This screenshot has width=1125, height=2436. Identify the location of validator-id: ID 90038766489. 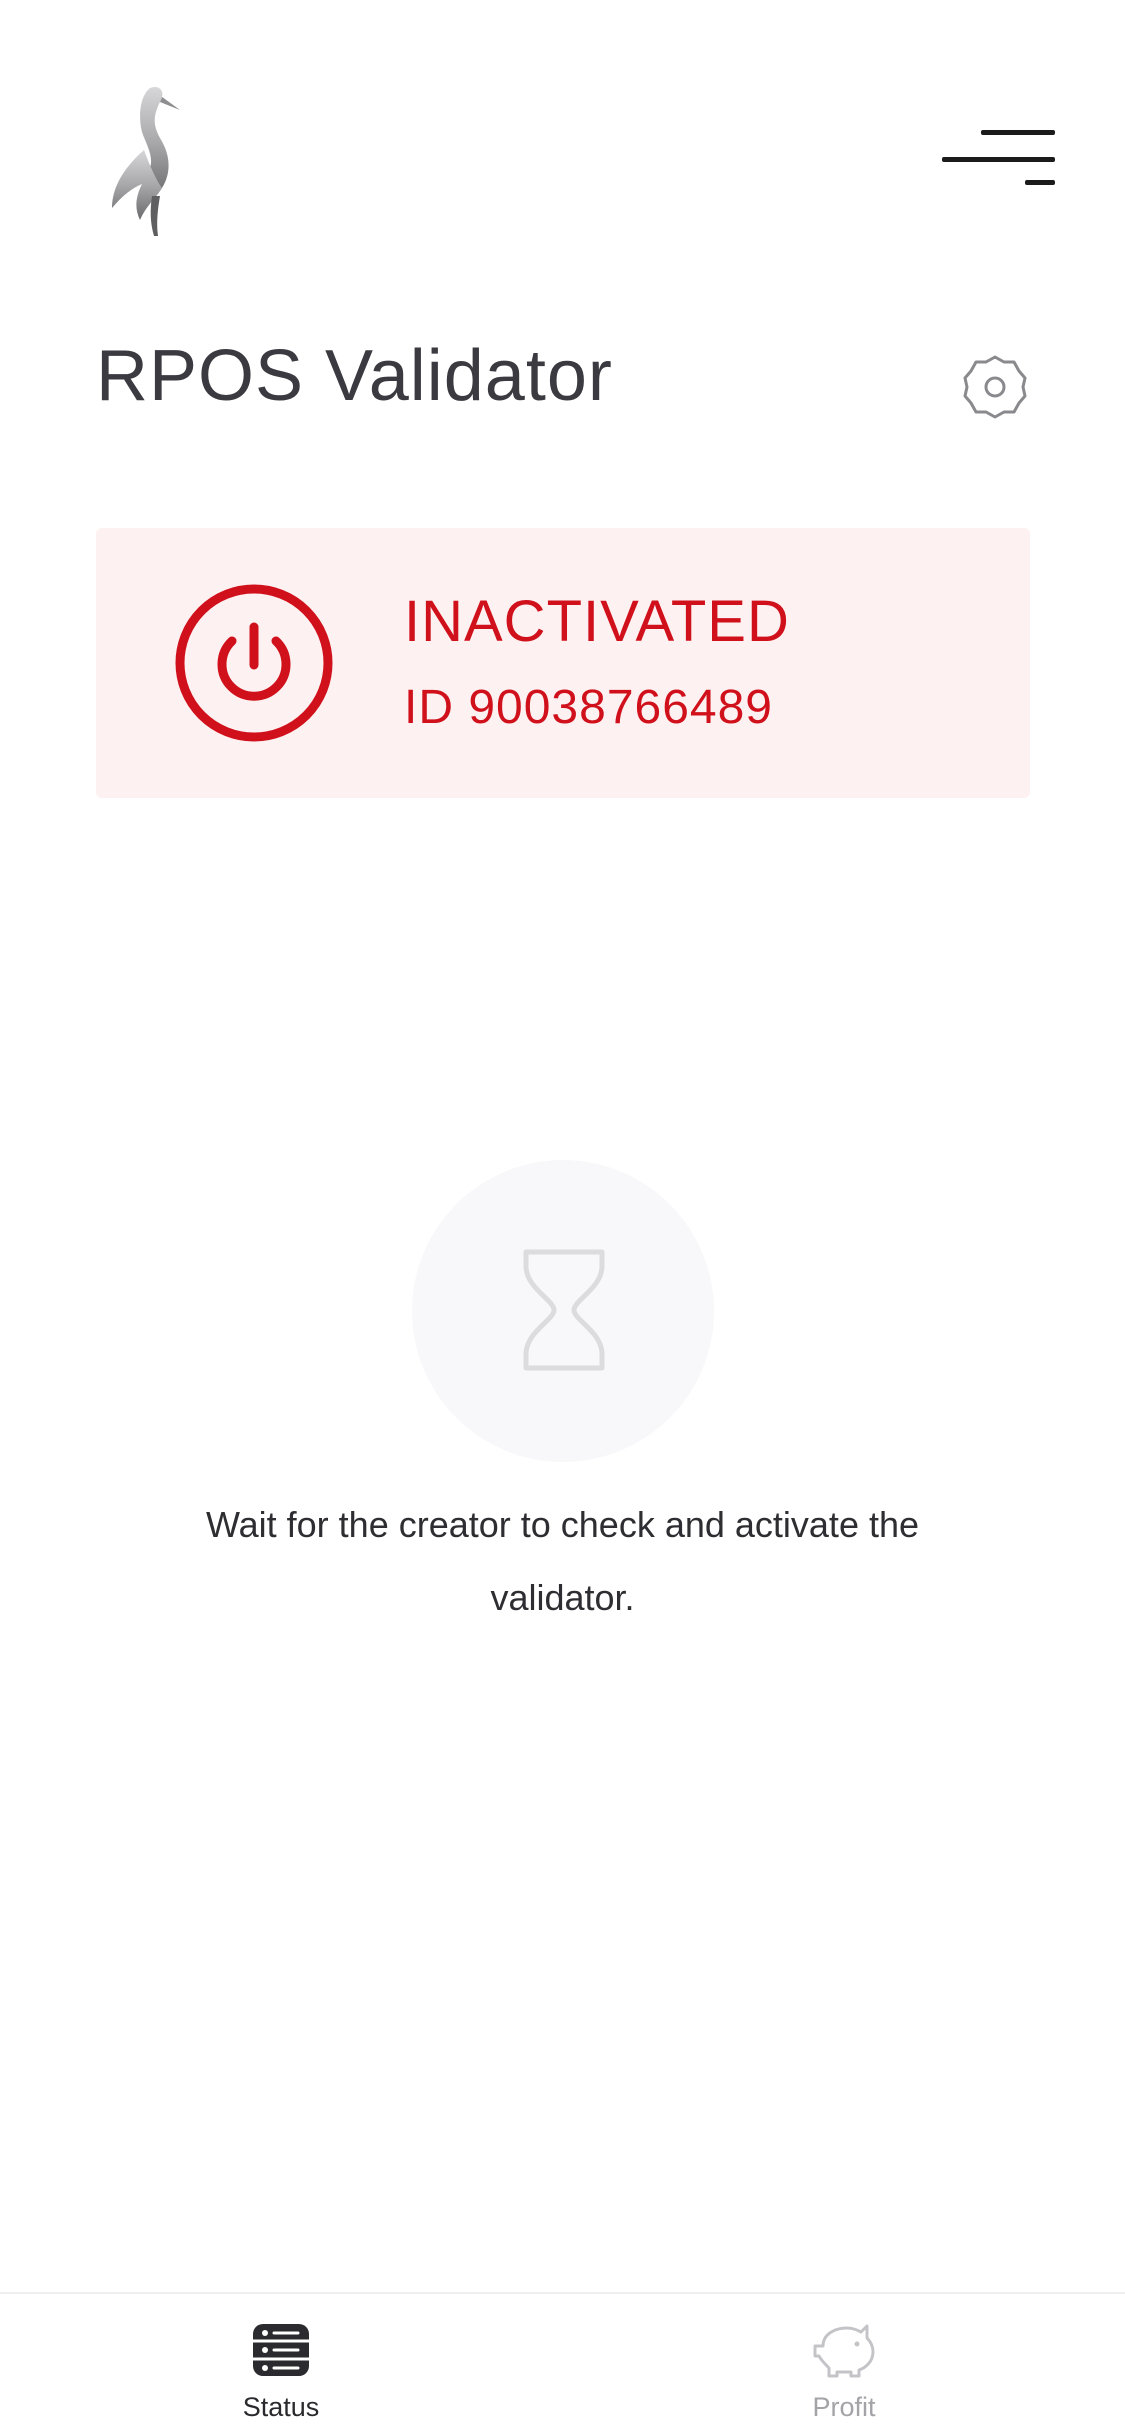
(588, 707).